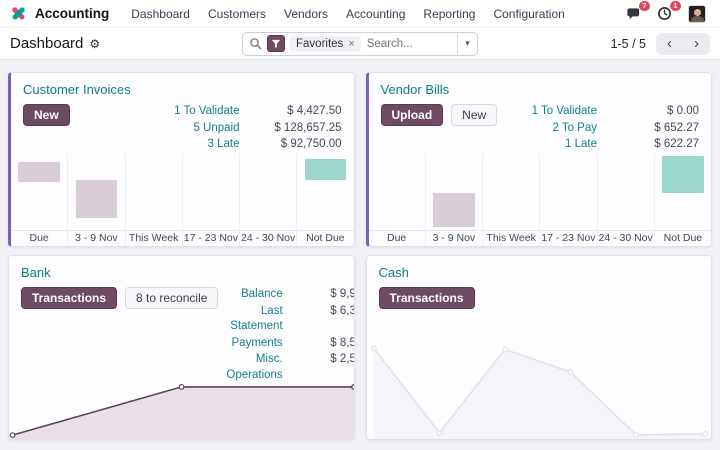  Describe the element at coordinates (237, 14) in the screenshot. I see `nav-item-customers: Customers` at that location.